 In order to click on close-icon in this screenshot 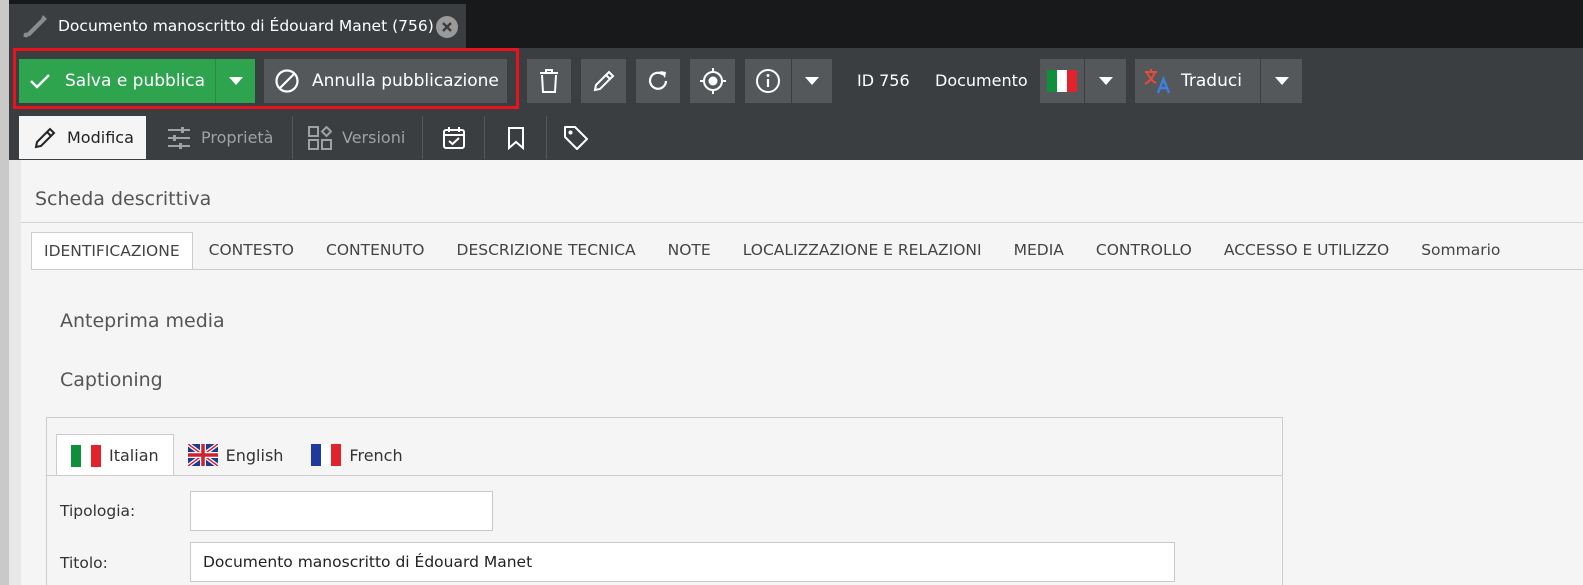, I will do `click(447, 27)`.